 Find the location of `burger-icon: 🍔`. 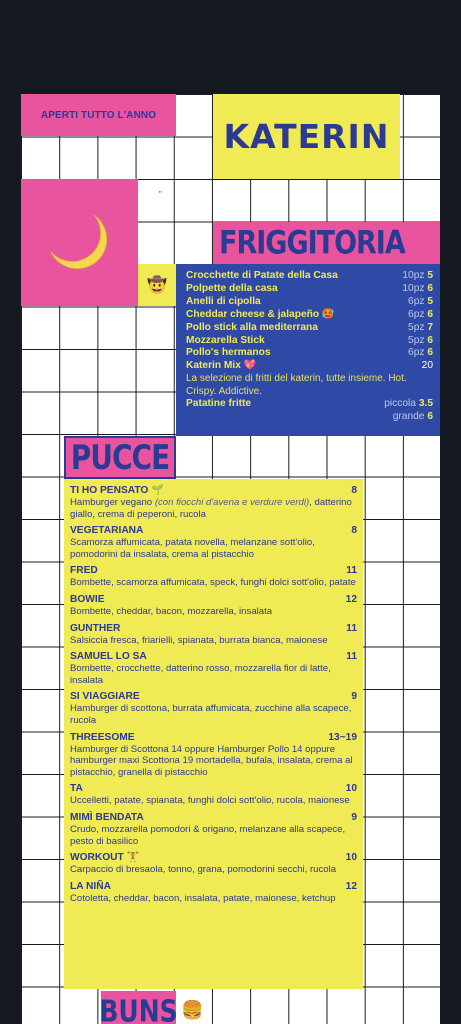

burger-icon: 🍔 is located at coordinates (192, 1010).